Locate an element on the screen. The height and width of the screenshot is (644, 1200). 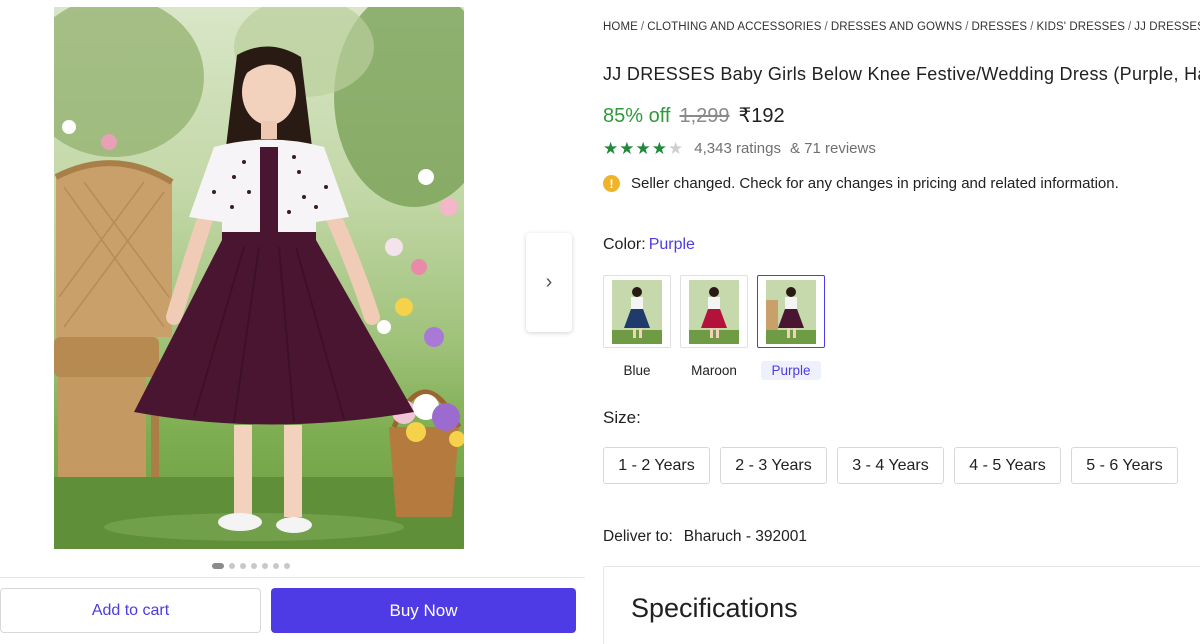
next-image-button: › is located at coordinates (549, 282).